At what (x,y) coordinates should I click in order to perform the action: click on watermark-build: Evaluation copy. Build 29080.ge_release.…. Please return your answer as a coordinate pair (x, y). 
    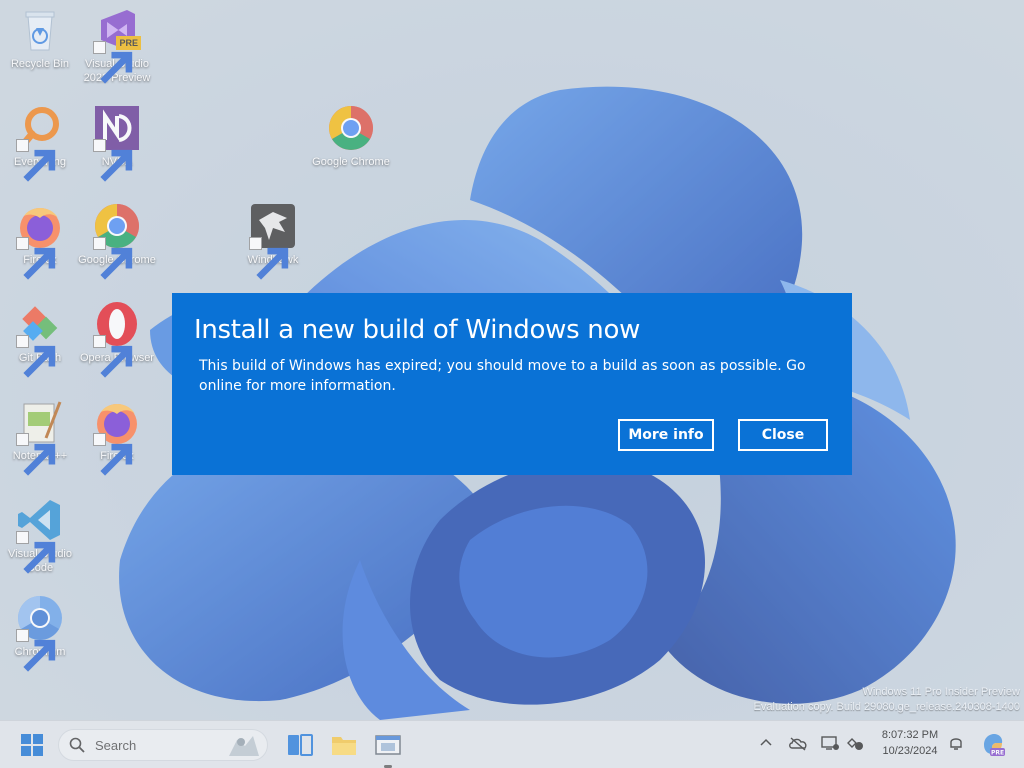
    Looking at the image, I should click on (886, 707).